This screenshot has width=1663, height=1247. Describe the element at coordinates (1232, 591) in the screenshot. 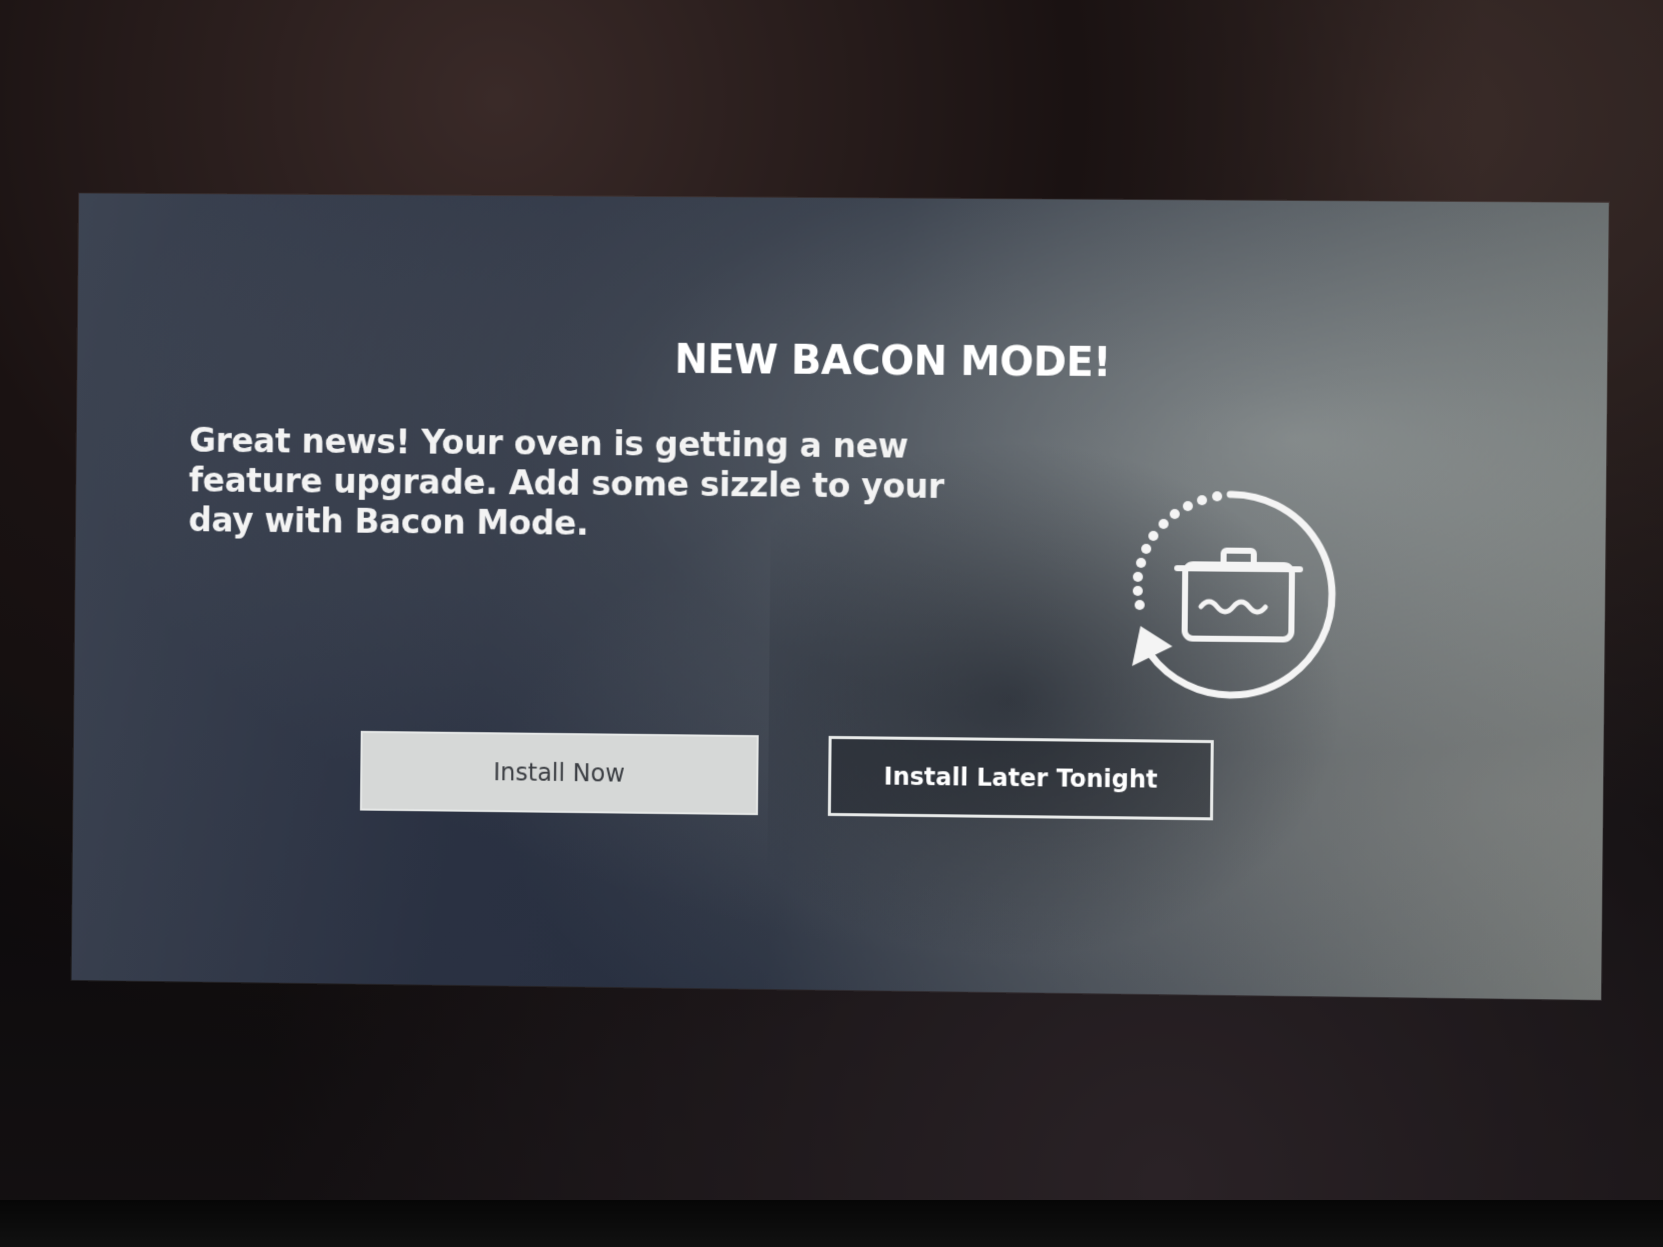

I see `pot-update-icon` at that location.